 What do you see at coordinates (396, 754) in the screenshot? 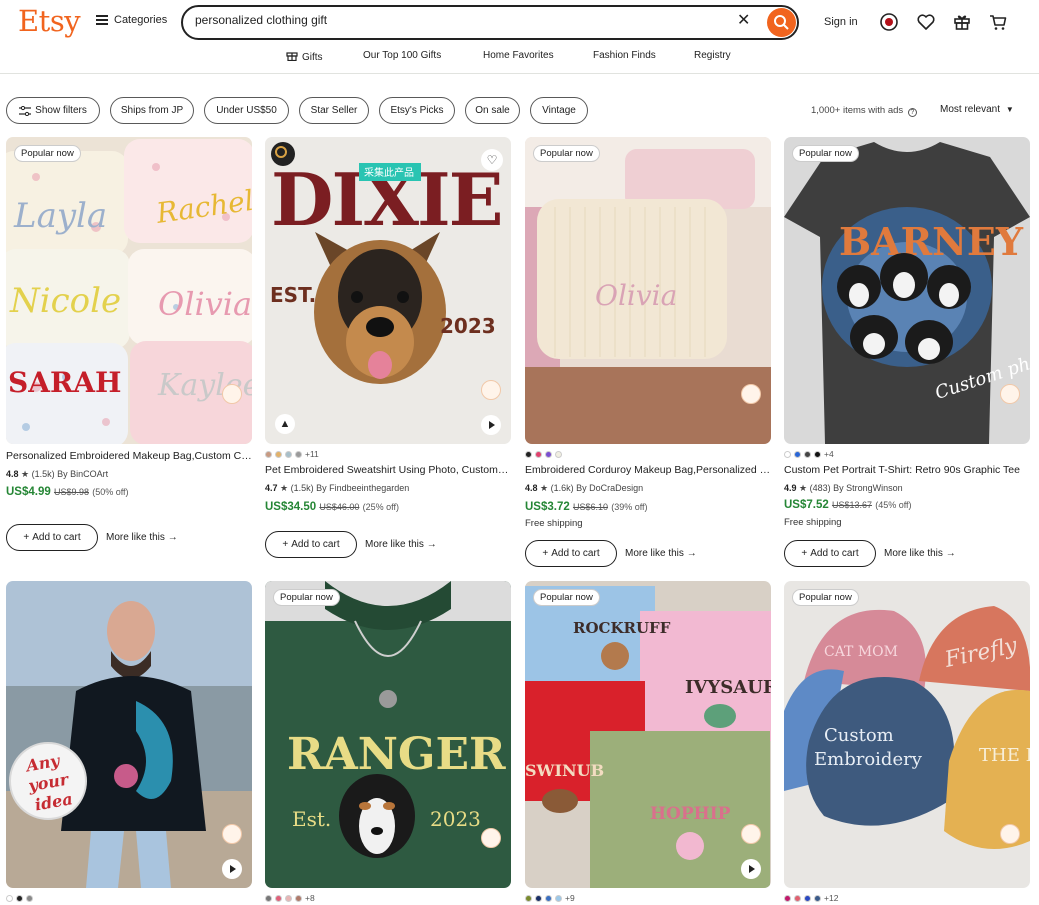
I see `ranger-text: RANGER` at bounding box center [396, 754].